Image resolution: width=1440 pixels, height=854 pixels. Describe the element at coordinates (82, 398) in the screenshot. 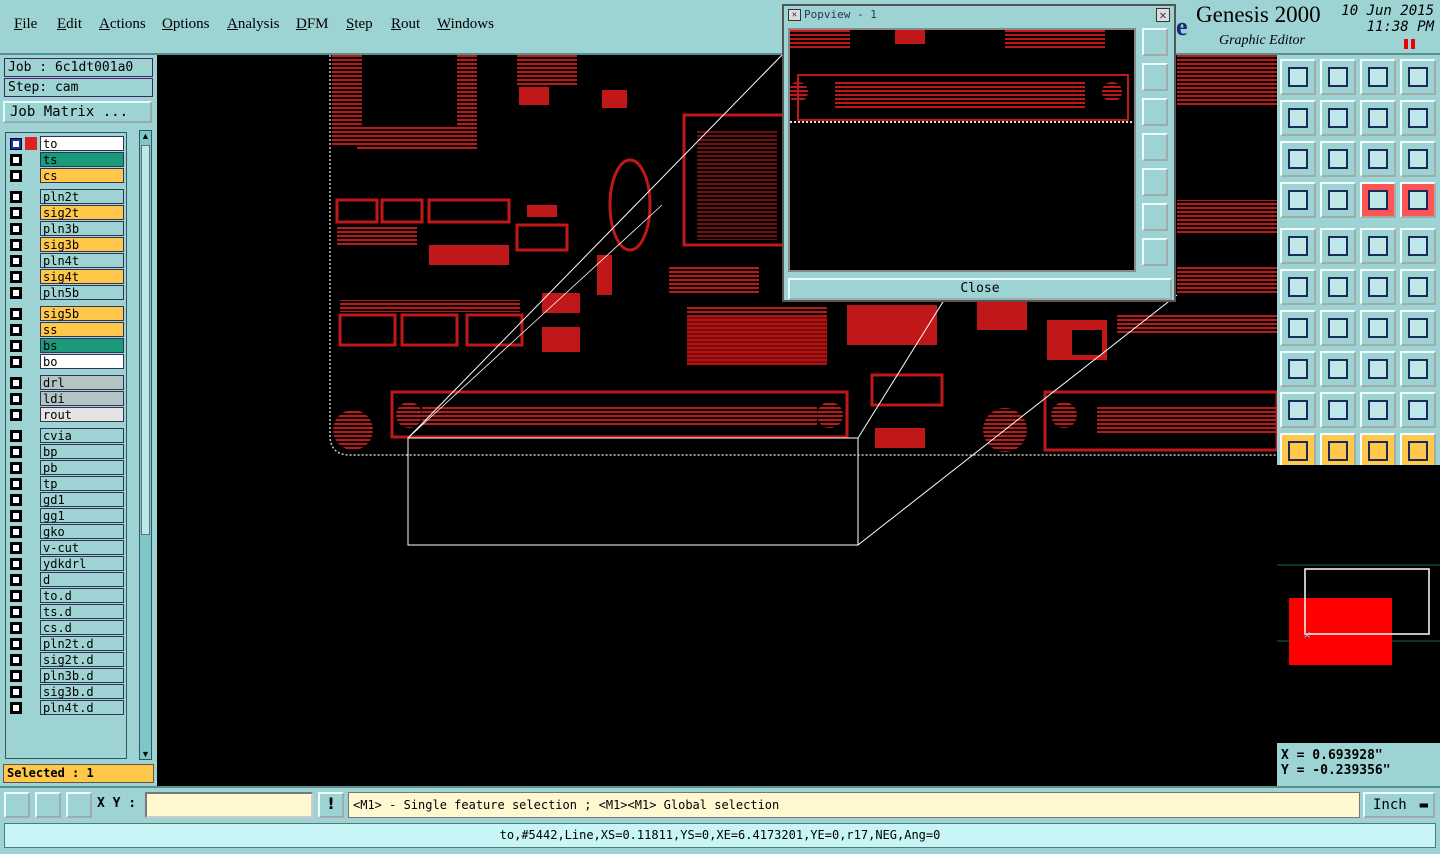

I see `layer-name: ldi` at that location.